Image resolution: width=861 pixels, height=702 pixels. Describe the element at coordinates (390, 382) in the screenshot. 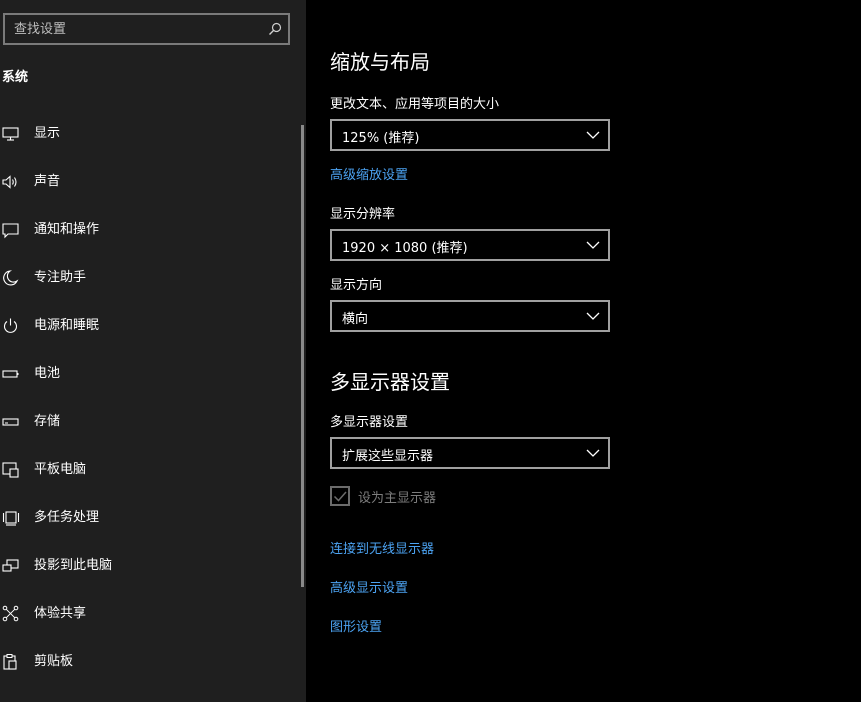

I see `multi-display-heading: 多显示器设置` at that location.